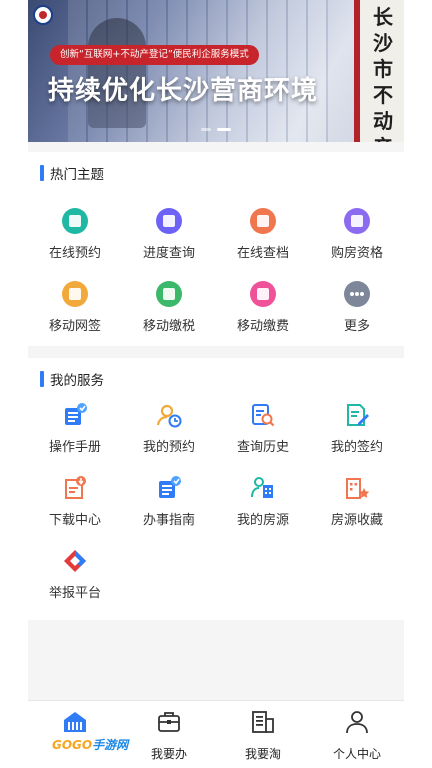 Image resolution: width=432 pixels, height=768 pixels. What do you see at coordinates (357, 309) in the screenshot?
I see `hot-topic-8: 更多` at bounding box center [357, 309].